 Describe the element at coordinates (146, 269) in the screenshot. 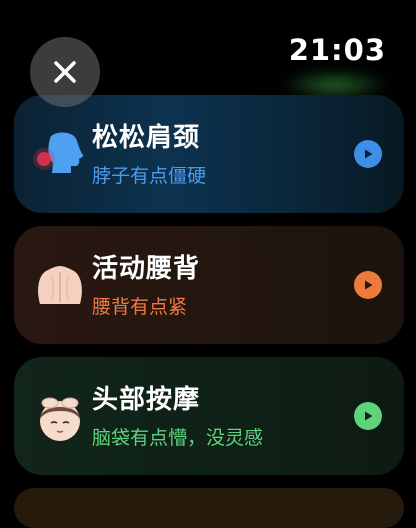

I see `card-title: 活动腰背` at that location.